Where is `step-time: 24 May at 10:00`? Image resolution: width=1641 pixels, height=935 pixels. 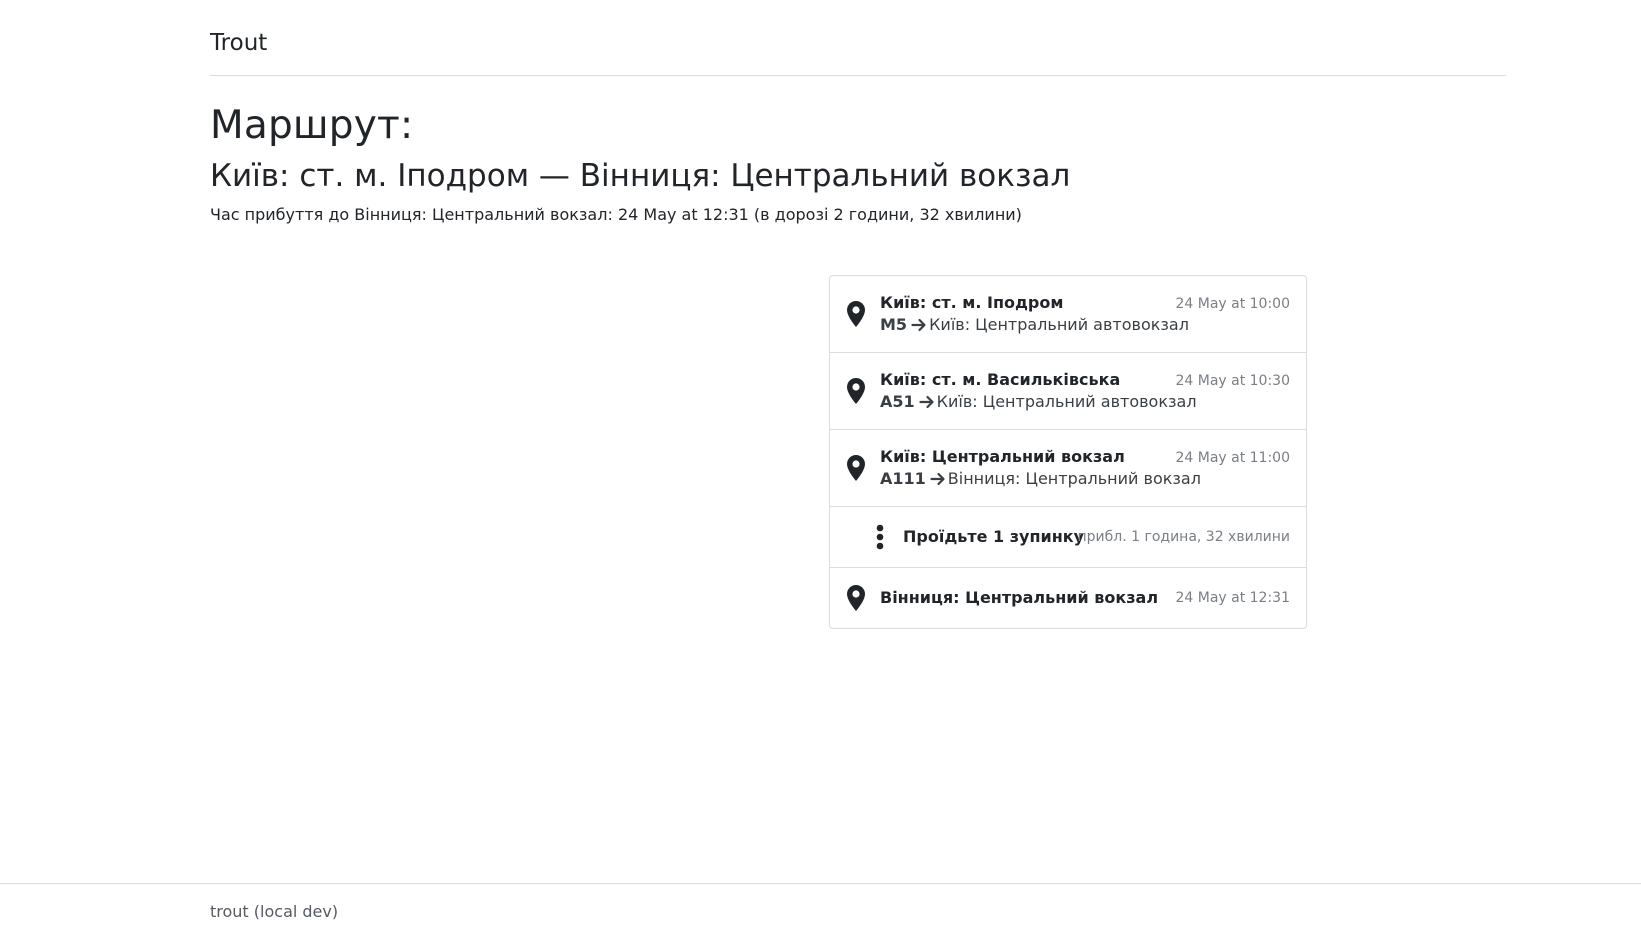 step-time: 24 May at 10:00 is located at coordinates (1232, 304).